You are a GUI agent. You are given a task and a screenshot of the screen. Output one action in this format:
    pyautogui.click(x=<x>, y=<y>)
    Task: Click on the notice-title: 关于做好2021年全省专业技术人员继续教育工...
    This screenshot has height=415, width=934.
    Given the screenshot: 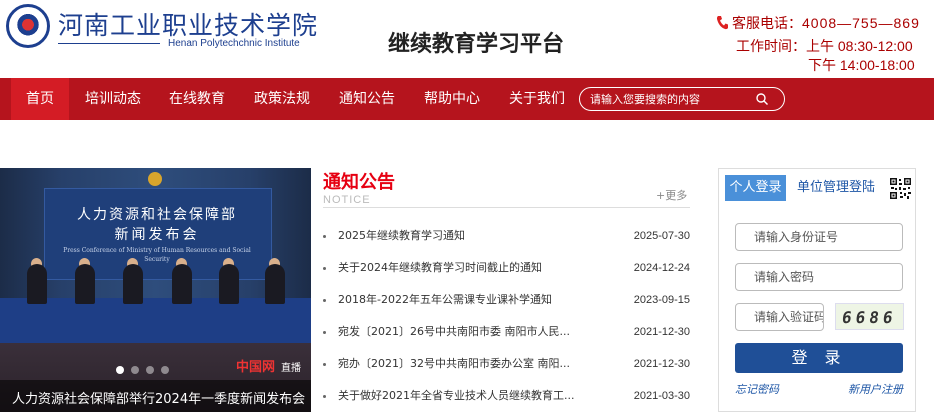 What is the action you would take?
    pyautogui.click(x=458, y=396)
    